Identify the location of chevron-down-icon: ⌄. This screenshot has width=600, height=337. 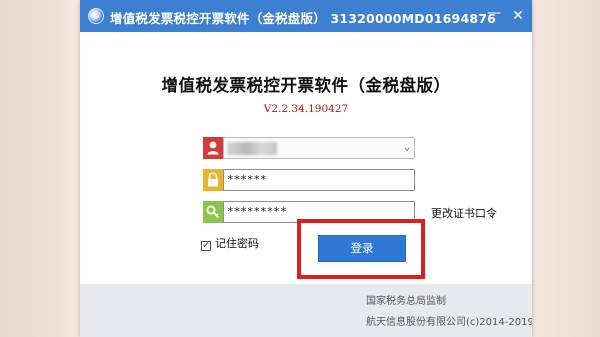
(407, 148).